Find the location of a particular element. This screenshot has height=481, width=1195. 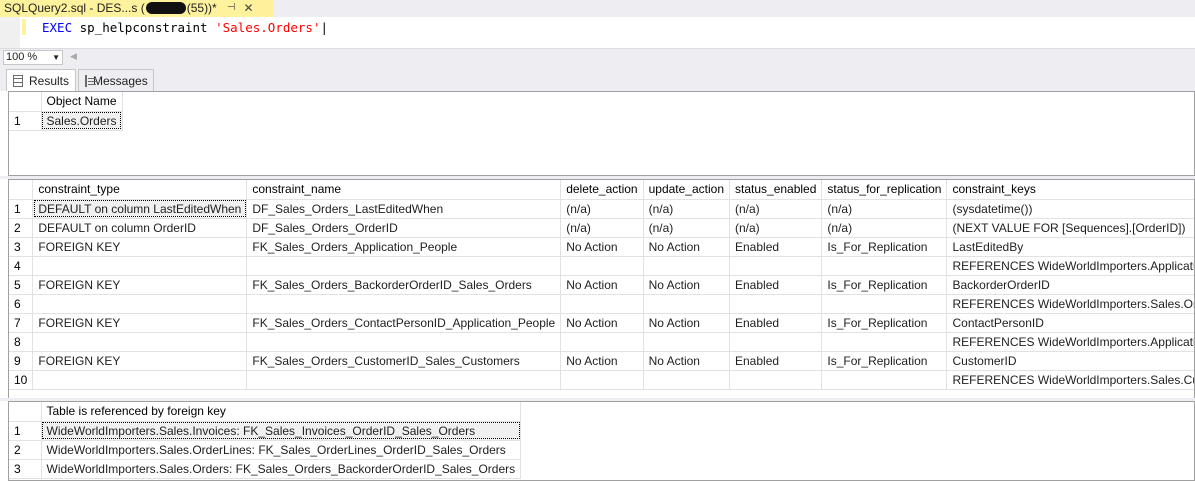

zoom-select: 100 % ▼ is located at coordinates (33, 57).